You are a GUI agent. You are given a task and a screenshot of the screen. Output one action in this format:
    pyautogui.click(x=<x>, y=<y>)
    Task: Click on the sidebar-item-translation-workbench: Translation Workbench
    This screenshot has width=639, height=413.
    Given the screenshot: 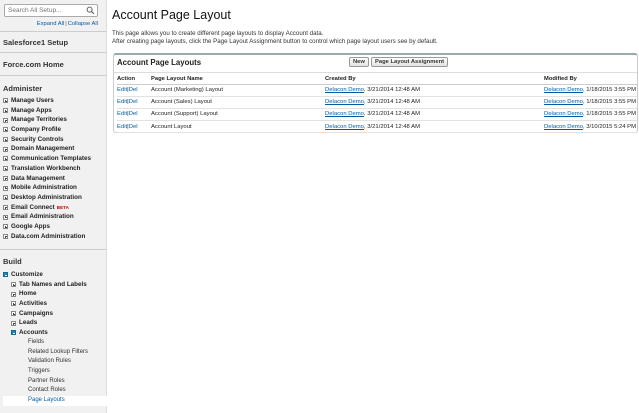 What is the action you would take?
    pyautogui.click(x=47, y=169)
    